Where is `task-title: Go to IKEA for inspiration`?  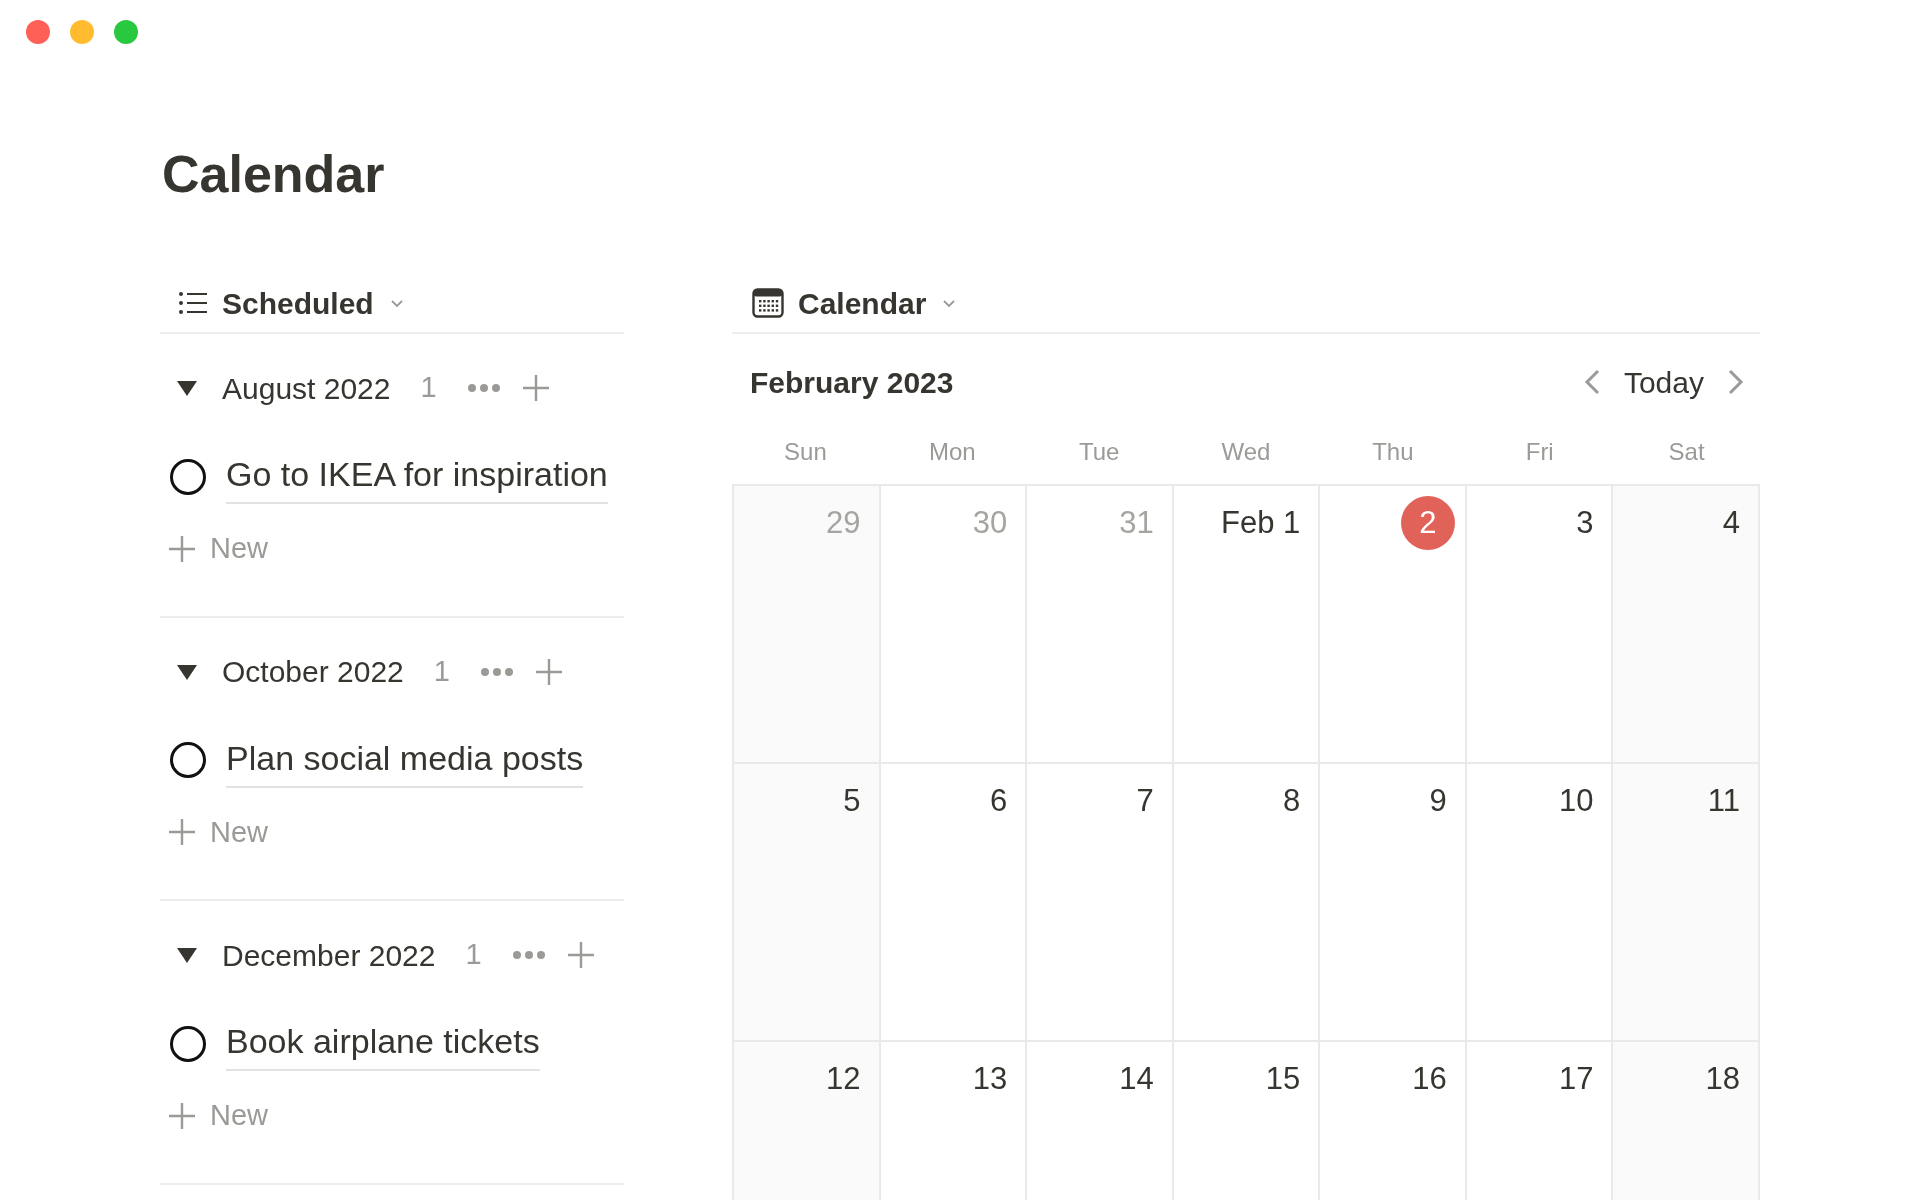
task-title: Go to IKEA for inspiration is located at coordinates (417, 476).